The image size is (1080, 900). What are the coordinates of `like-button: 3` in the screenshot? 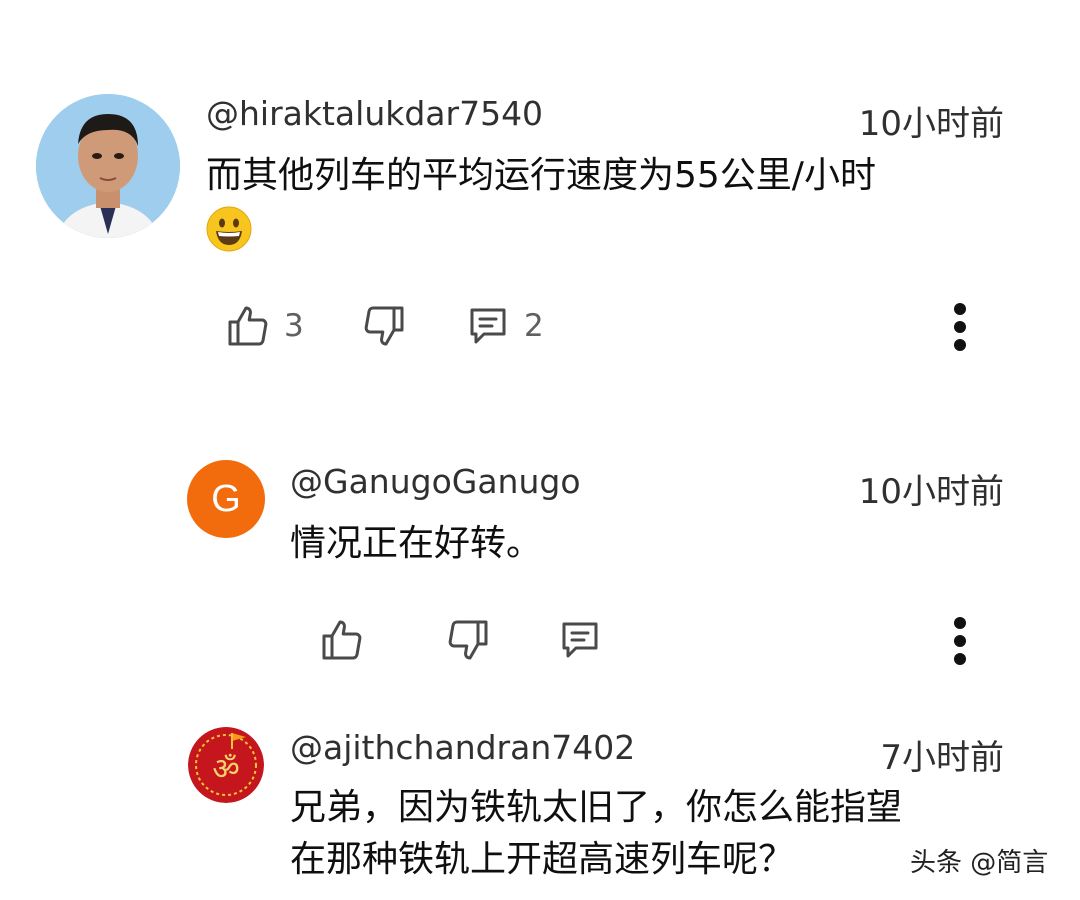 It's located at (264, 326).